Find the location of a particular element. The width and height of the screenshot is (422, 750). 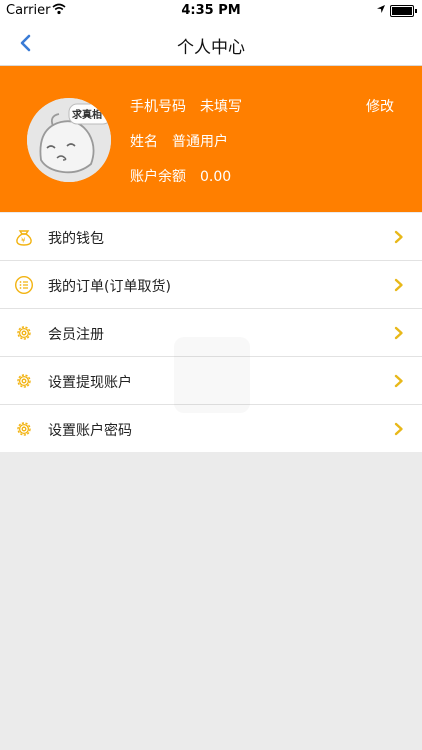

menu-item-label: 我的订单(订单取货) is located at coordinates (109, 287).